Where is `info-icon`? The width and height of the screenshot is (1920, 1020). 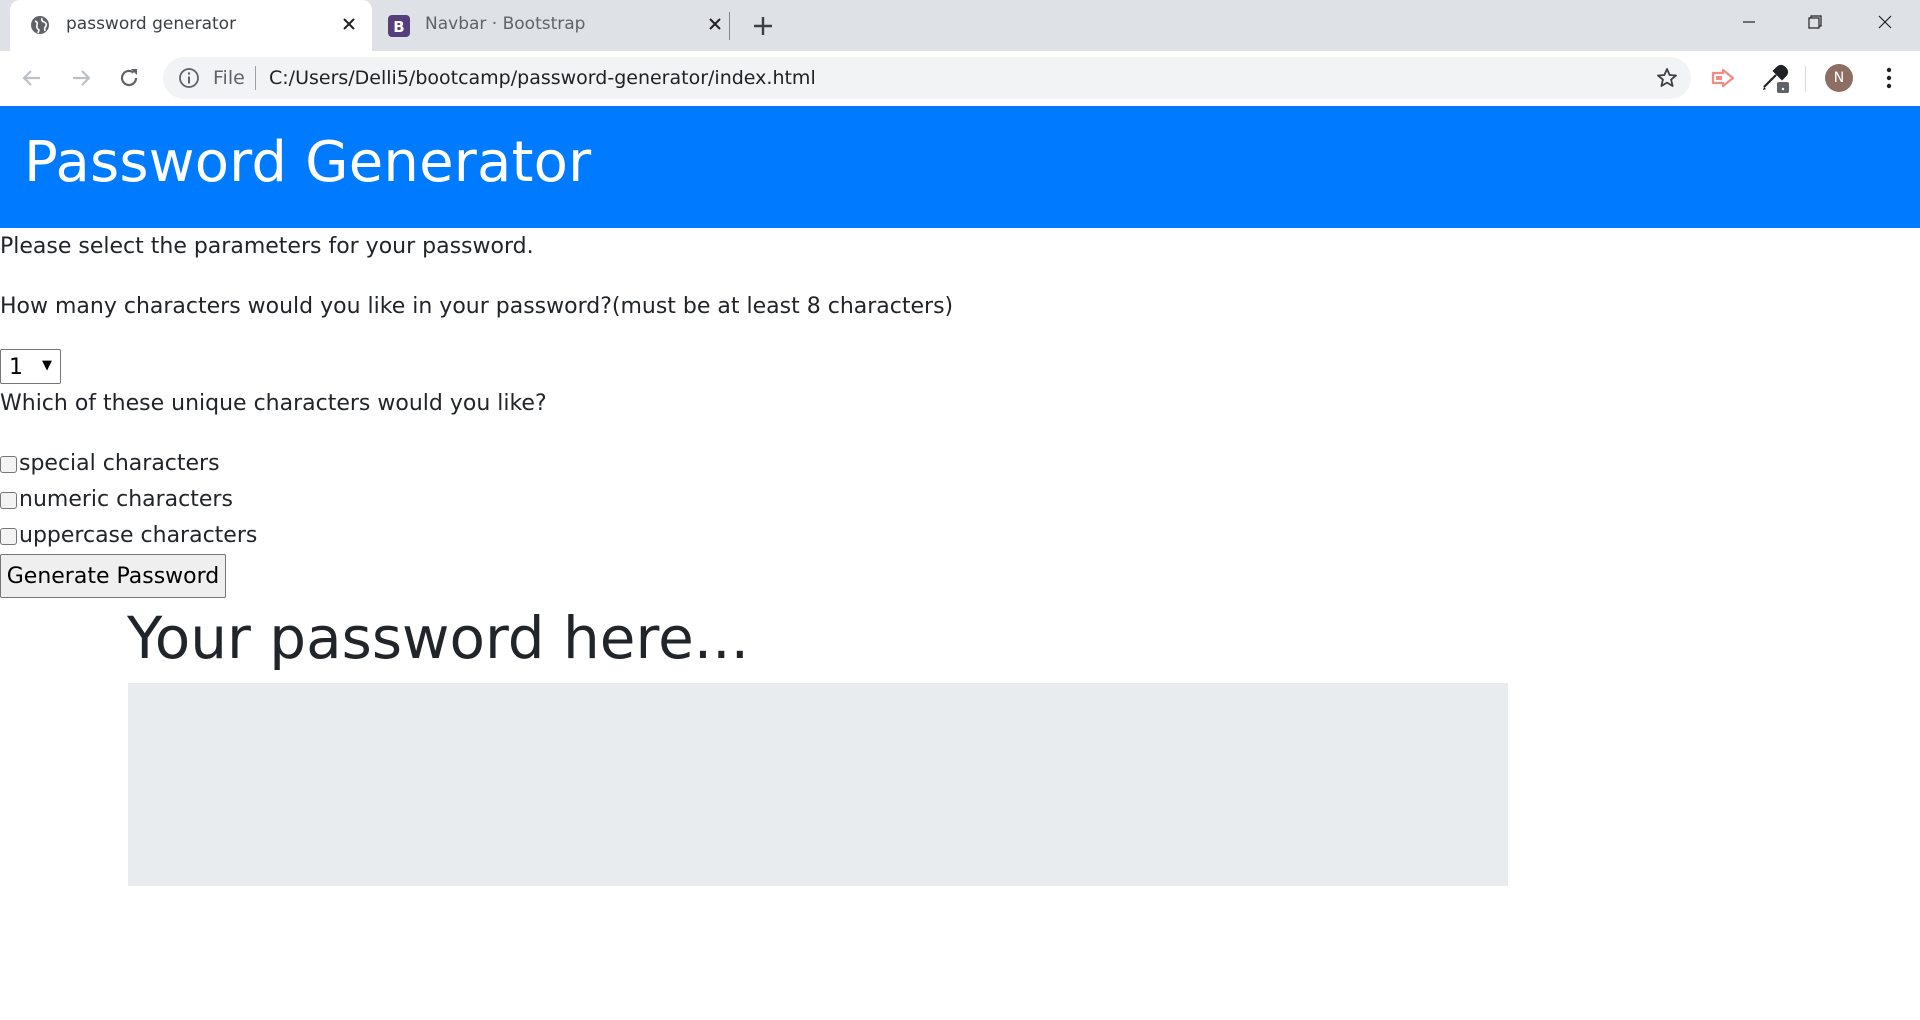
info-icon is located at coordinates (189, 78).